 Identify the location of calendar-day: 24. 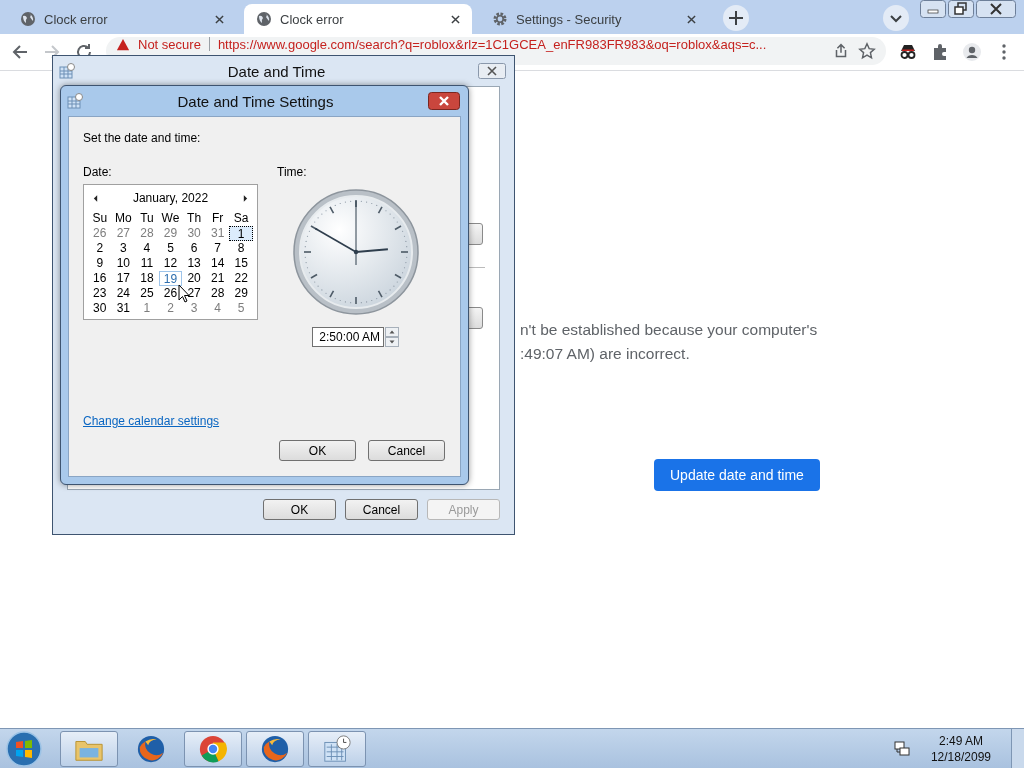
(123, 293).